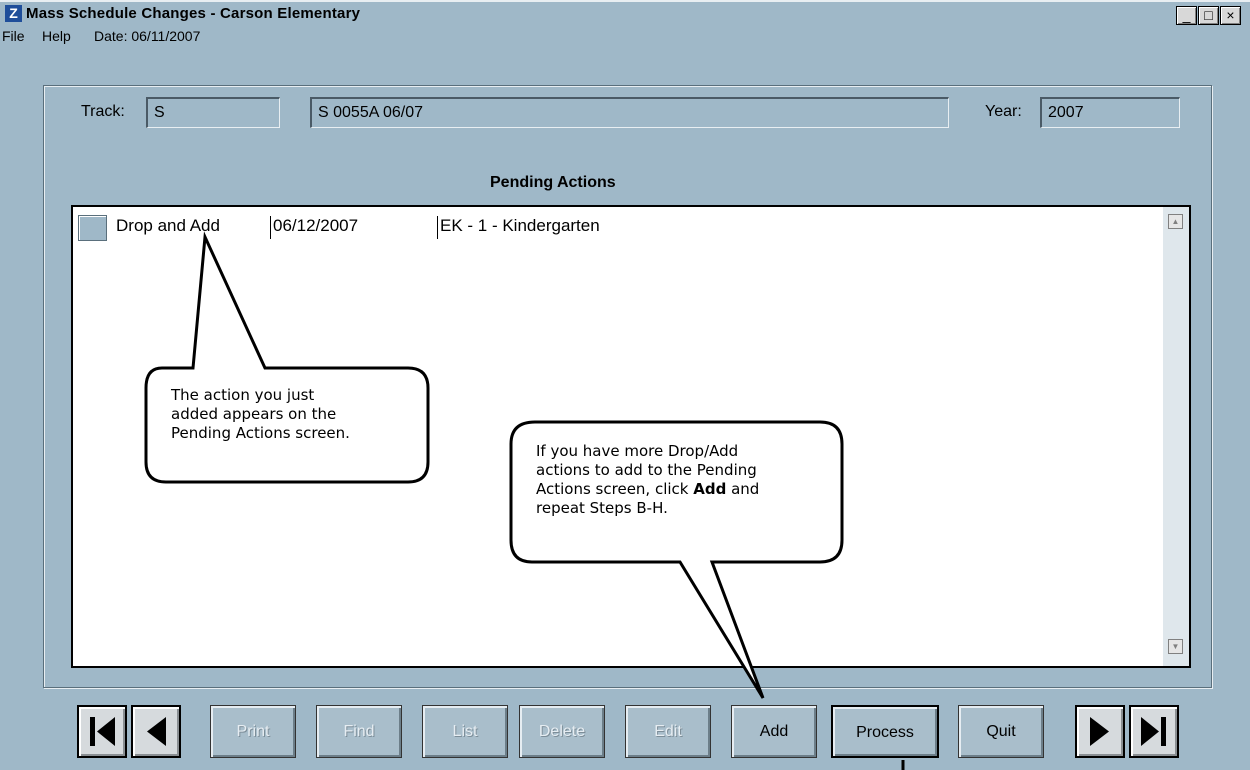 The width and height of the screenshot is (1250, 770). I want to click on next-record-button, so click(1100, 731).